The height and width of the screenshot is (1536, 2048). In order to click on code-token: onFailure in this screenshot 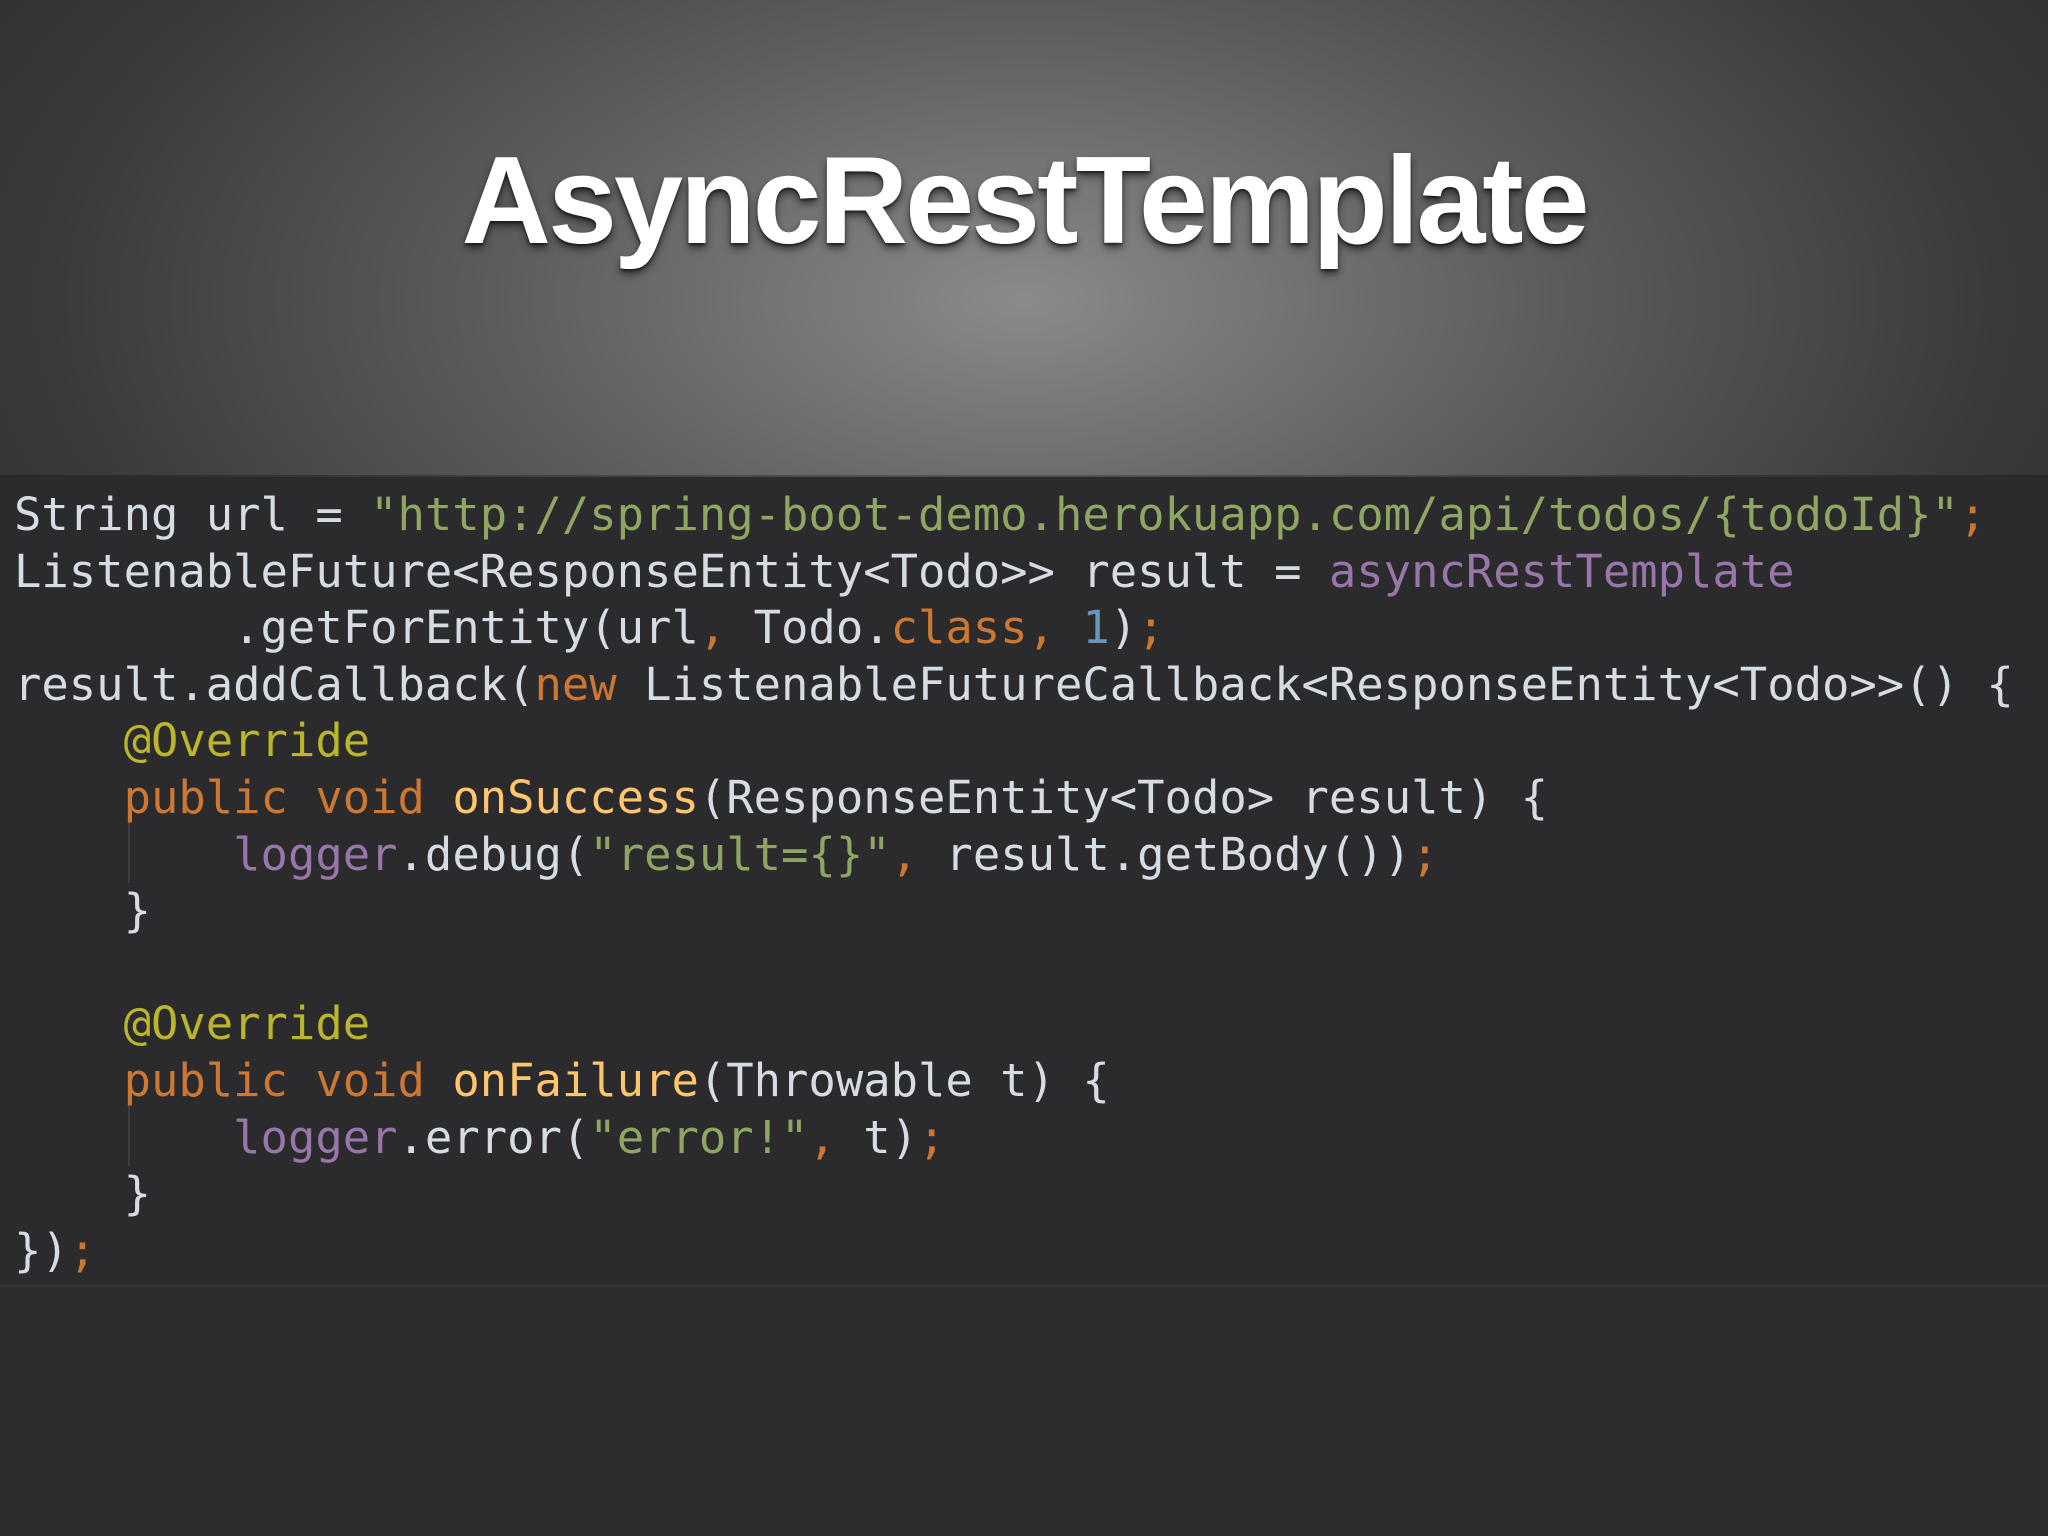, I will do `click(575, 1080)`.